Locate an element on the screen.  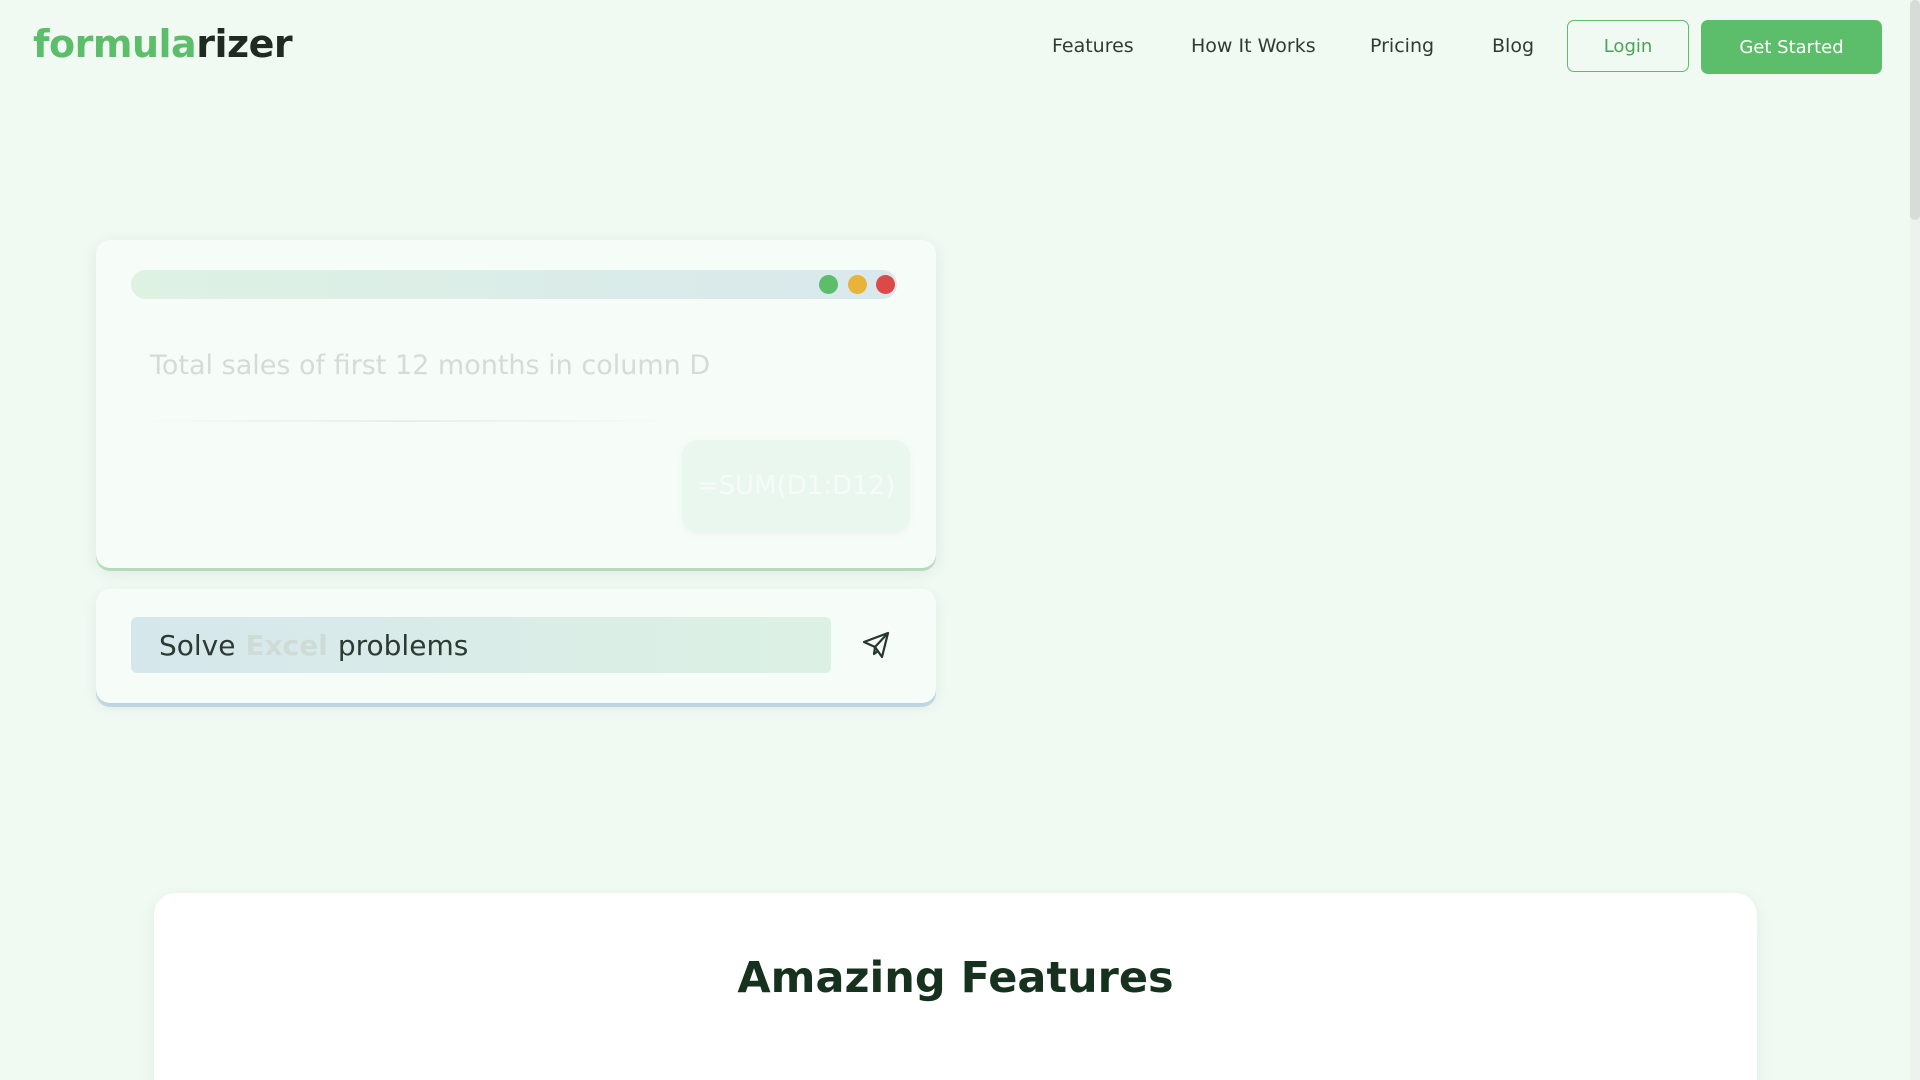
send-icon is located at coordinates (876, 645).